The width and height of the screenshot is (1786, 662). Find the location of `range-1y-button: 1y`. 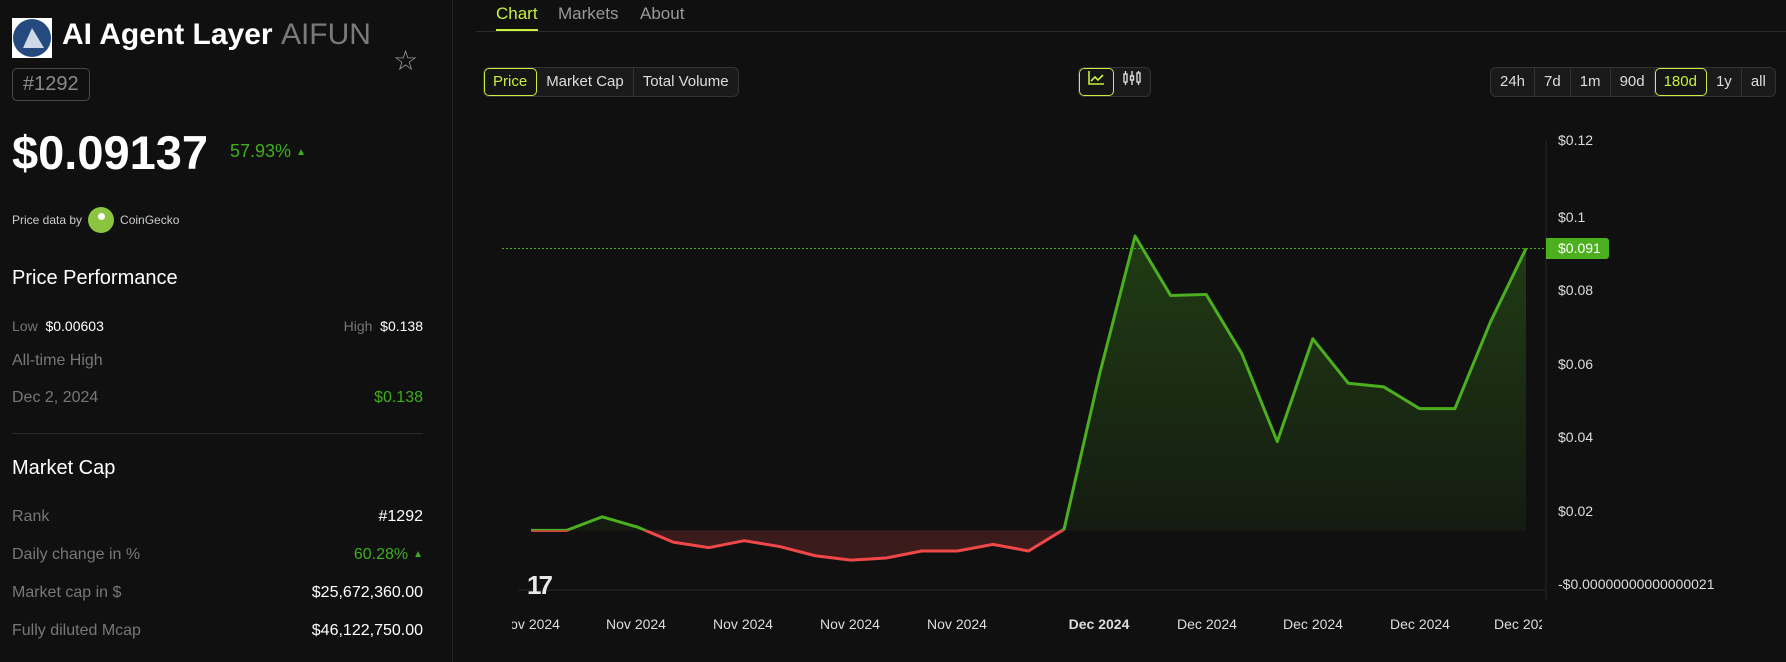

range-1y-button: 1y is located at coordinates (1724, 82).